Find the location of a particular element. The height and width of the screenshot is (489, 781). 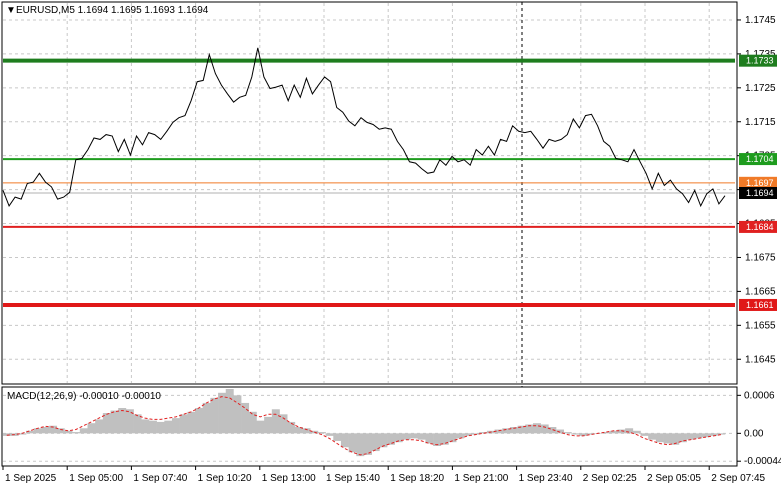

level-label: 1.1684 is located at coordinates (760, 227).